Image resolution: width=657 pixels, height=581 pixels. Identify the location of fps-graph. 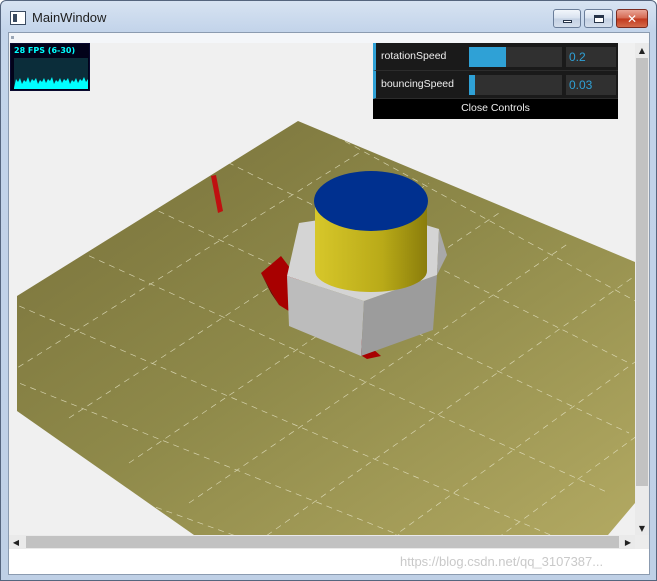
(51, 73).